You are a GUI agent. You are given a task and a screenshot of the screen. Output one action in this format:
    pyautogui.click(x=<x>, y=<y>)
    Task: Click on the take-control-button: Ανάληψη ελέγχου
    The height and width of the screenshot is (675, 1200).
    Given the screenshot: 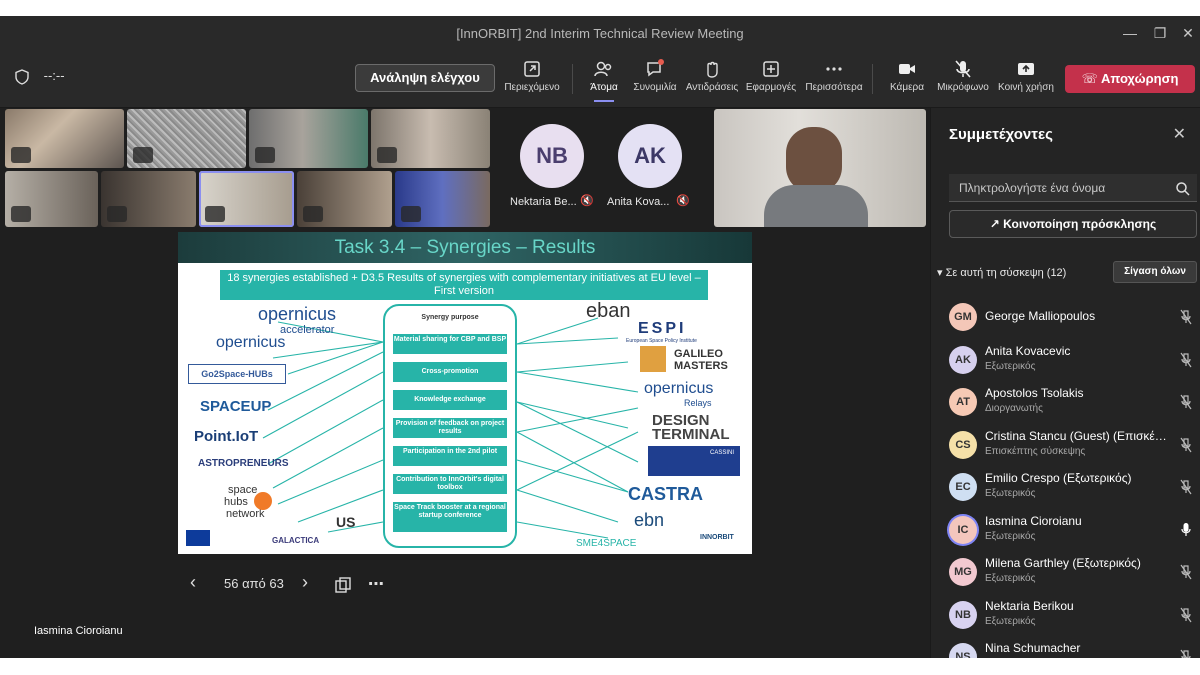 What is the action you would take?
    pyautogui.click(x=425, y=78)
    